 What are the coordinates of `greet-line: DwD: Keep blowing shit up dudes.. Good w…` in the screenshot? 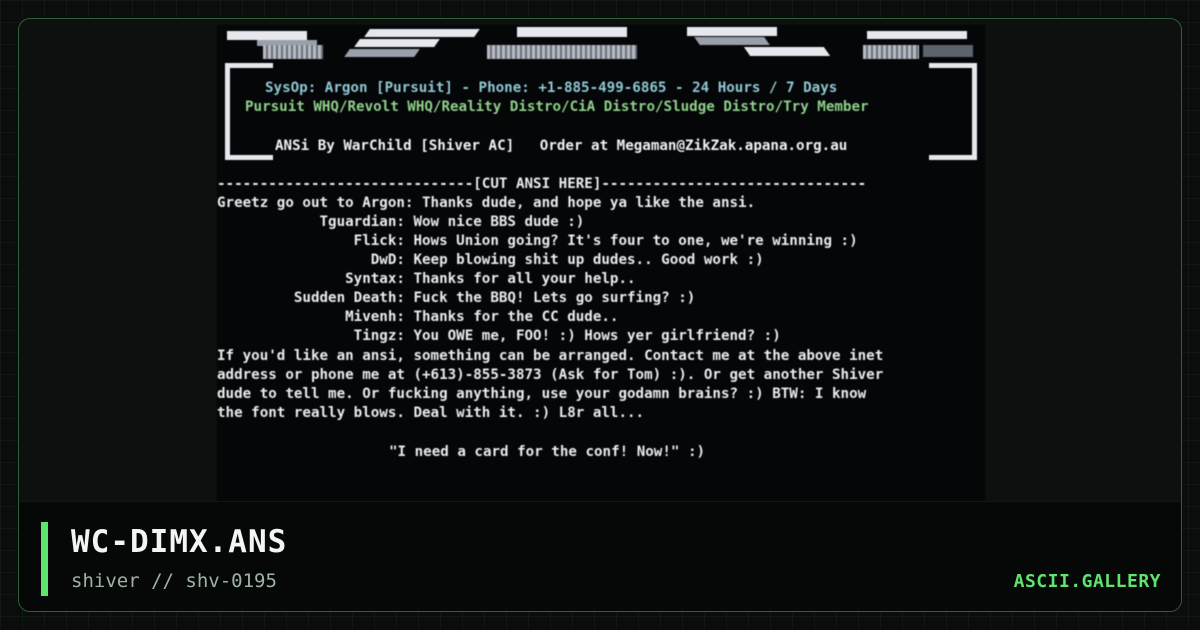 It's located at (490, 260).